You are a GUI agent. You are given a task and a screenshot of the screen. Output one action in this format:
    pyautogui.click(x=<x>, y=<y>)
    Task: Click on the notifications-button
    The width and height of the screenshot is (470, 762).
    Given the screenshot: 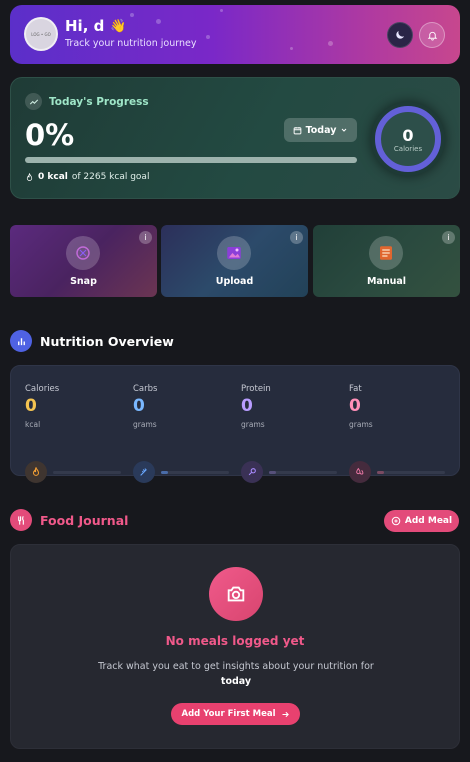 What is the action you would take?
    pyautogui.click(x=432, y=35)
    